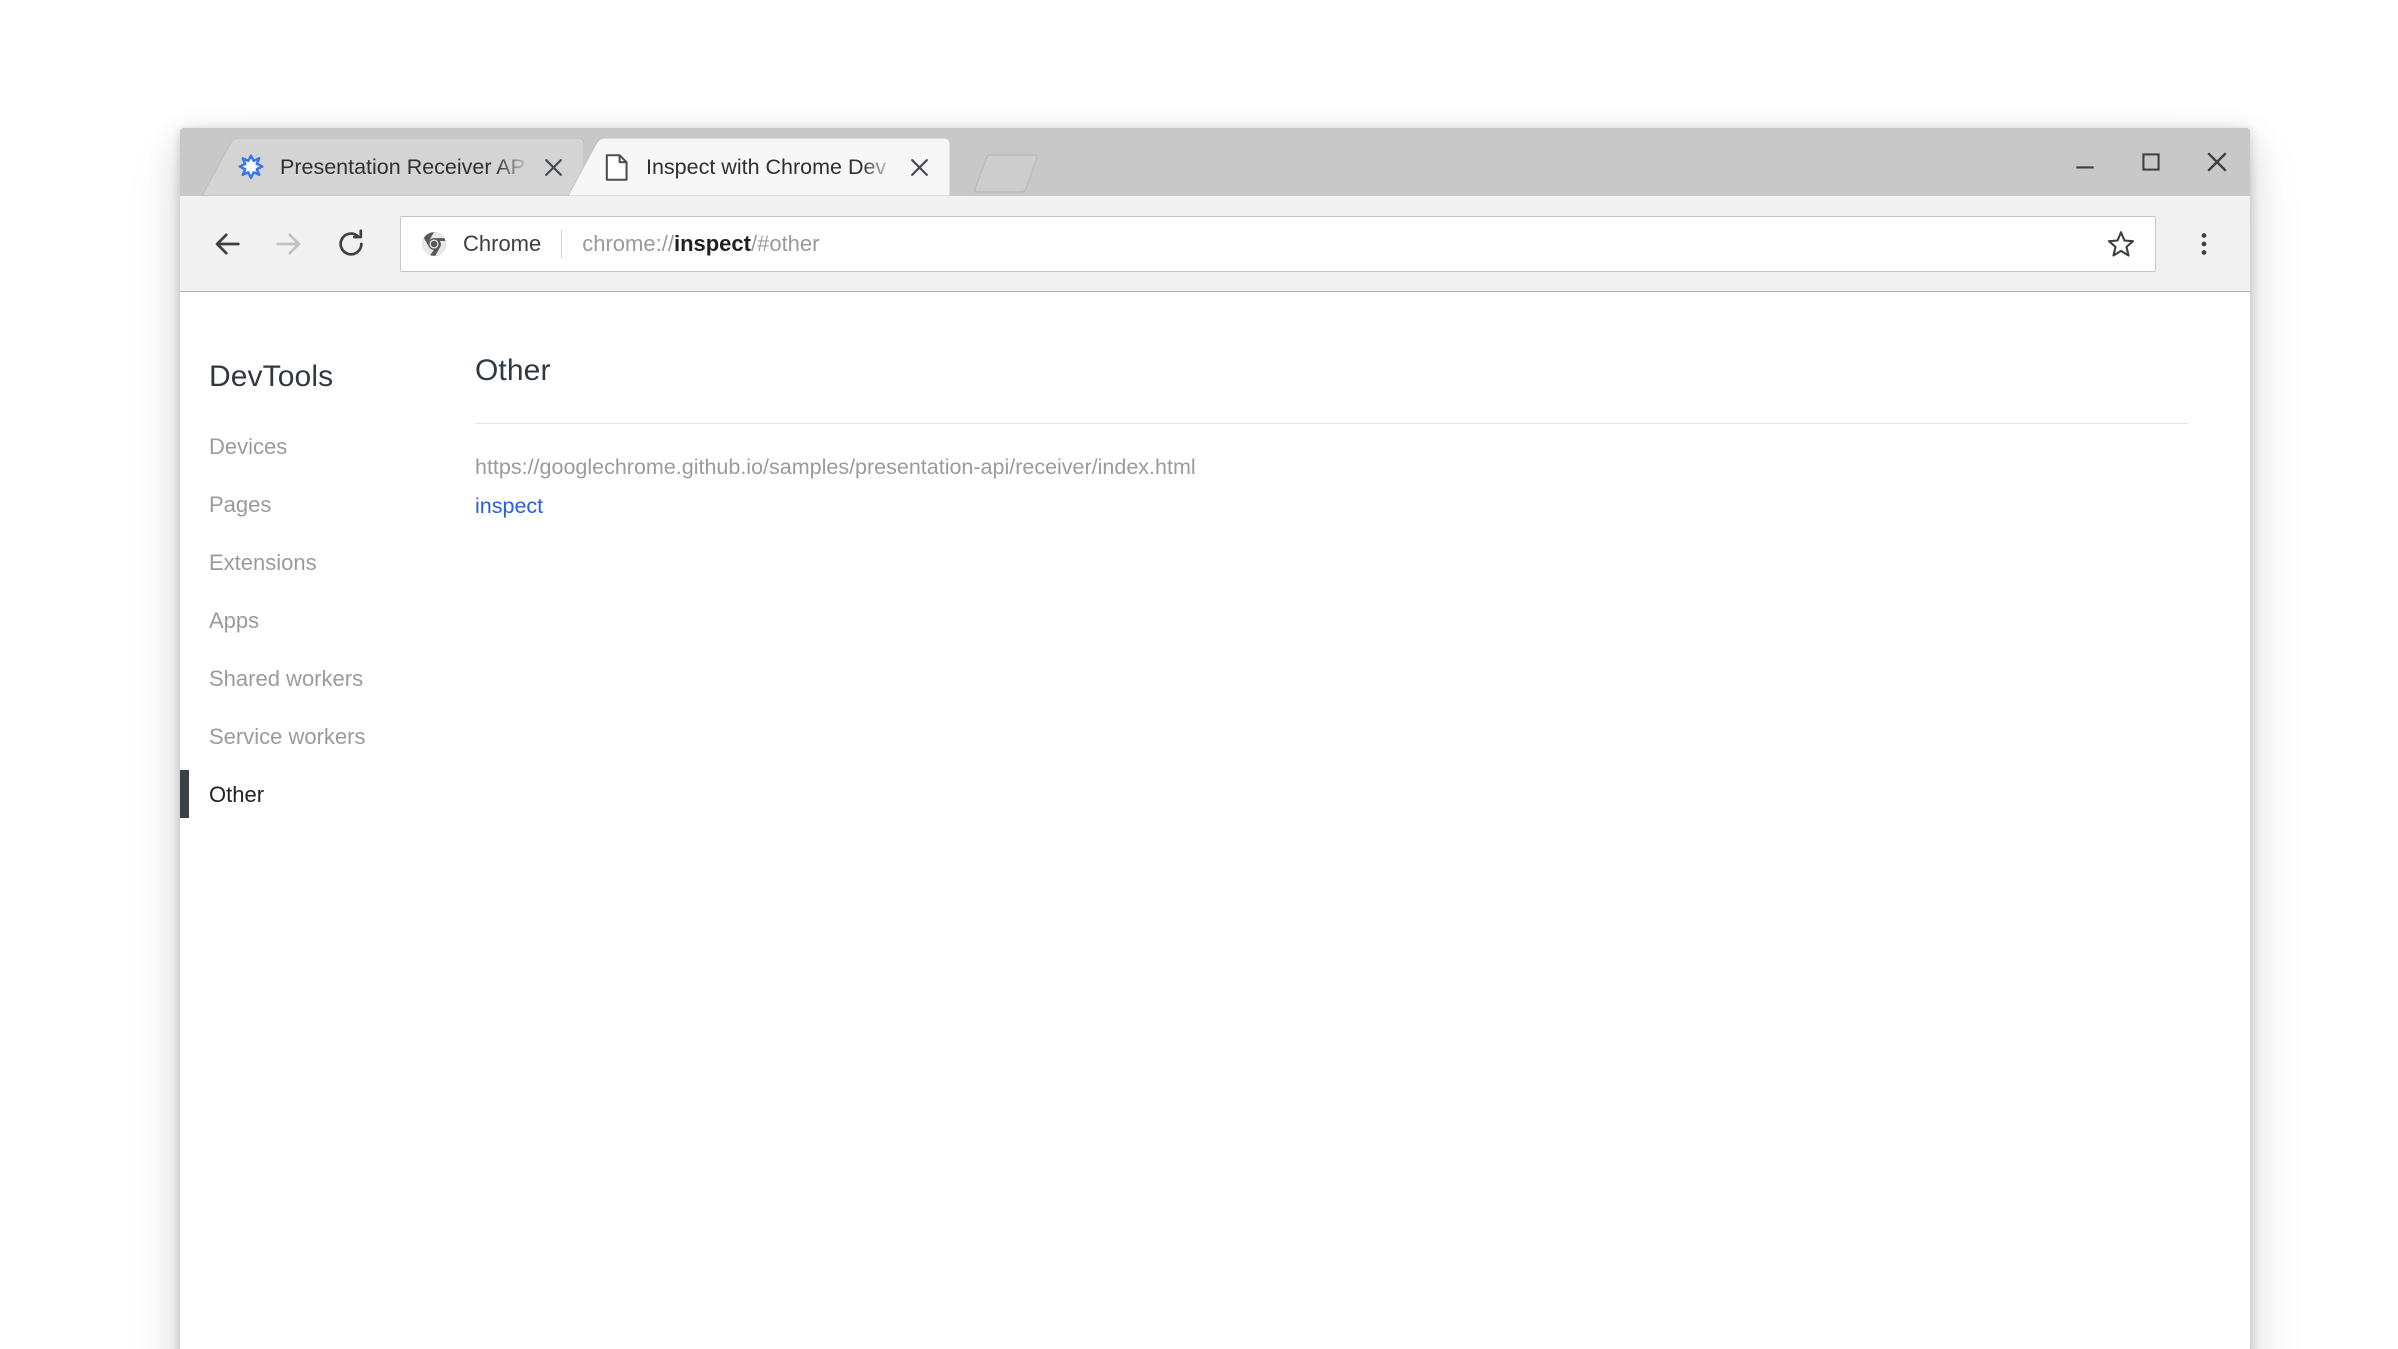 The height and width of the screenshot is (1349, 2398). I want to click on page-document-icon, so click(617, 167).